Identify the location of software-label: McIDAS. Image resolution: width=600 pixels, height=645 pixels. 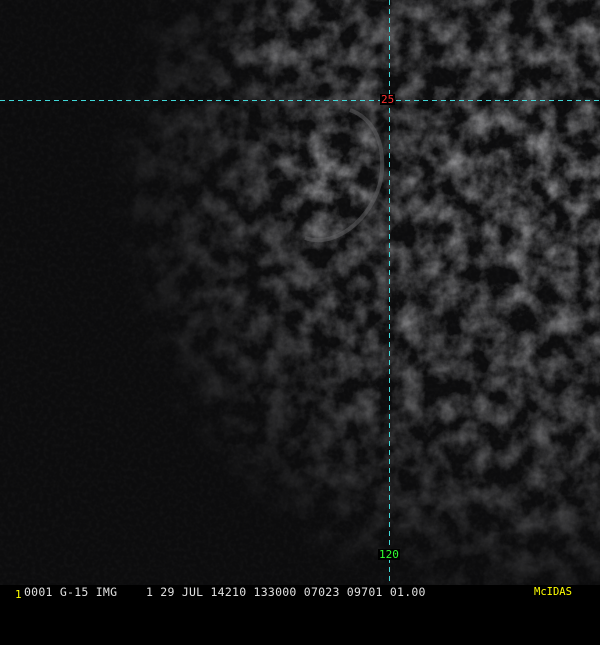
(553, 592).